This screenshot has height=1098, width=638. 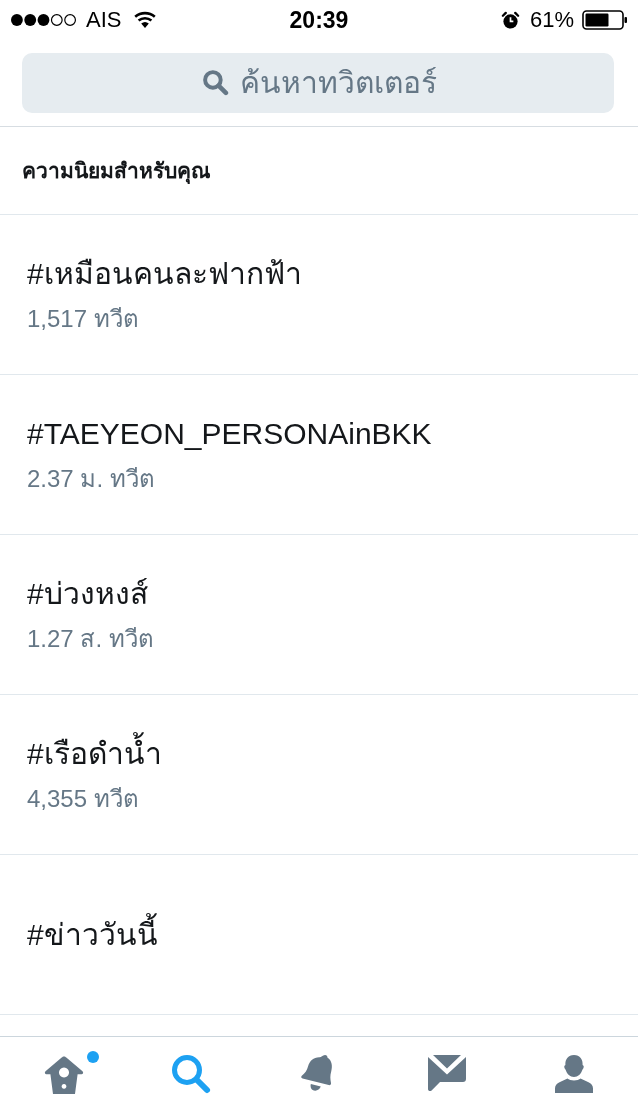 What do you see at coordinates (83, 798) in the screenshot?
I see `tweet-count: 4,355 ทวีต` at bounding box center [83, 798].